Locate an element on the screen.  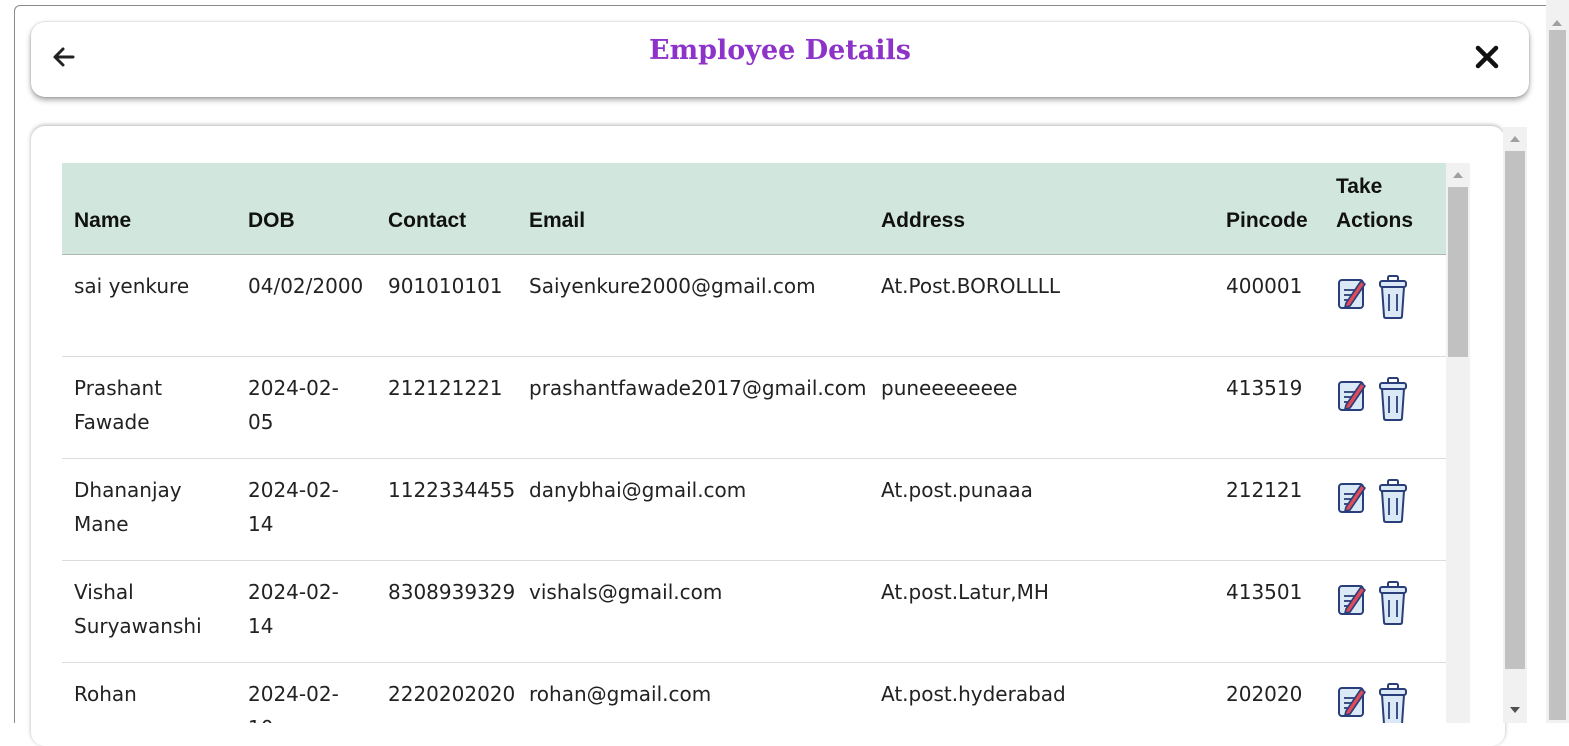
page-scrollbar-thumb is located at coordinates (1557, 375).